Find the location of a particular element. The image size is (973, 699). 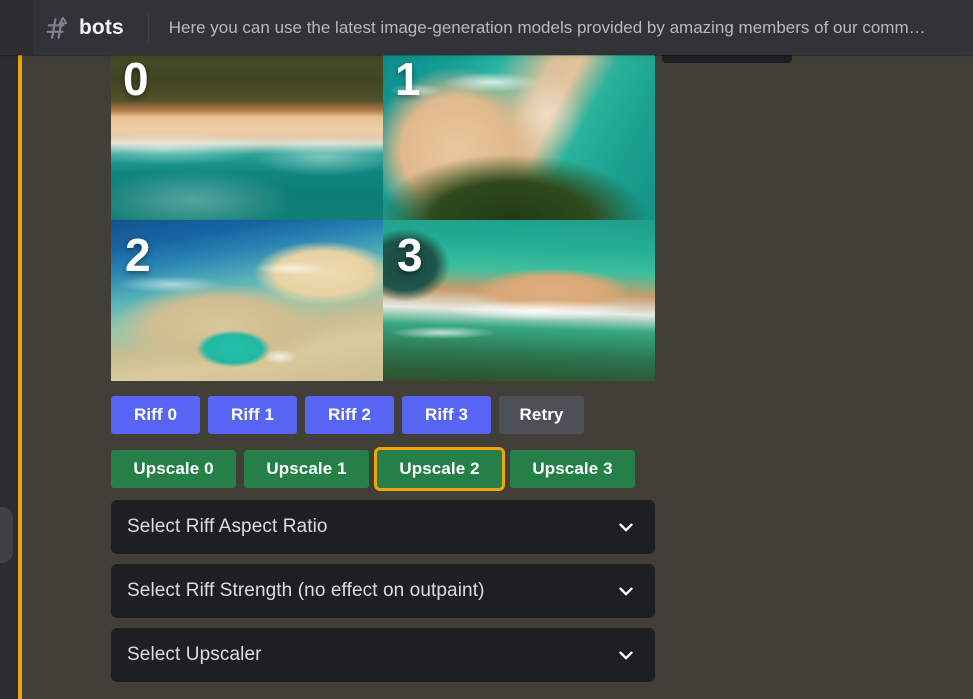

image-tile-3: 3 is located at coordinates (519, 300).